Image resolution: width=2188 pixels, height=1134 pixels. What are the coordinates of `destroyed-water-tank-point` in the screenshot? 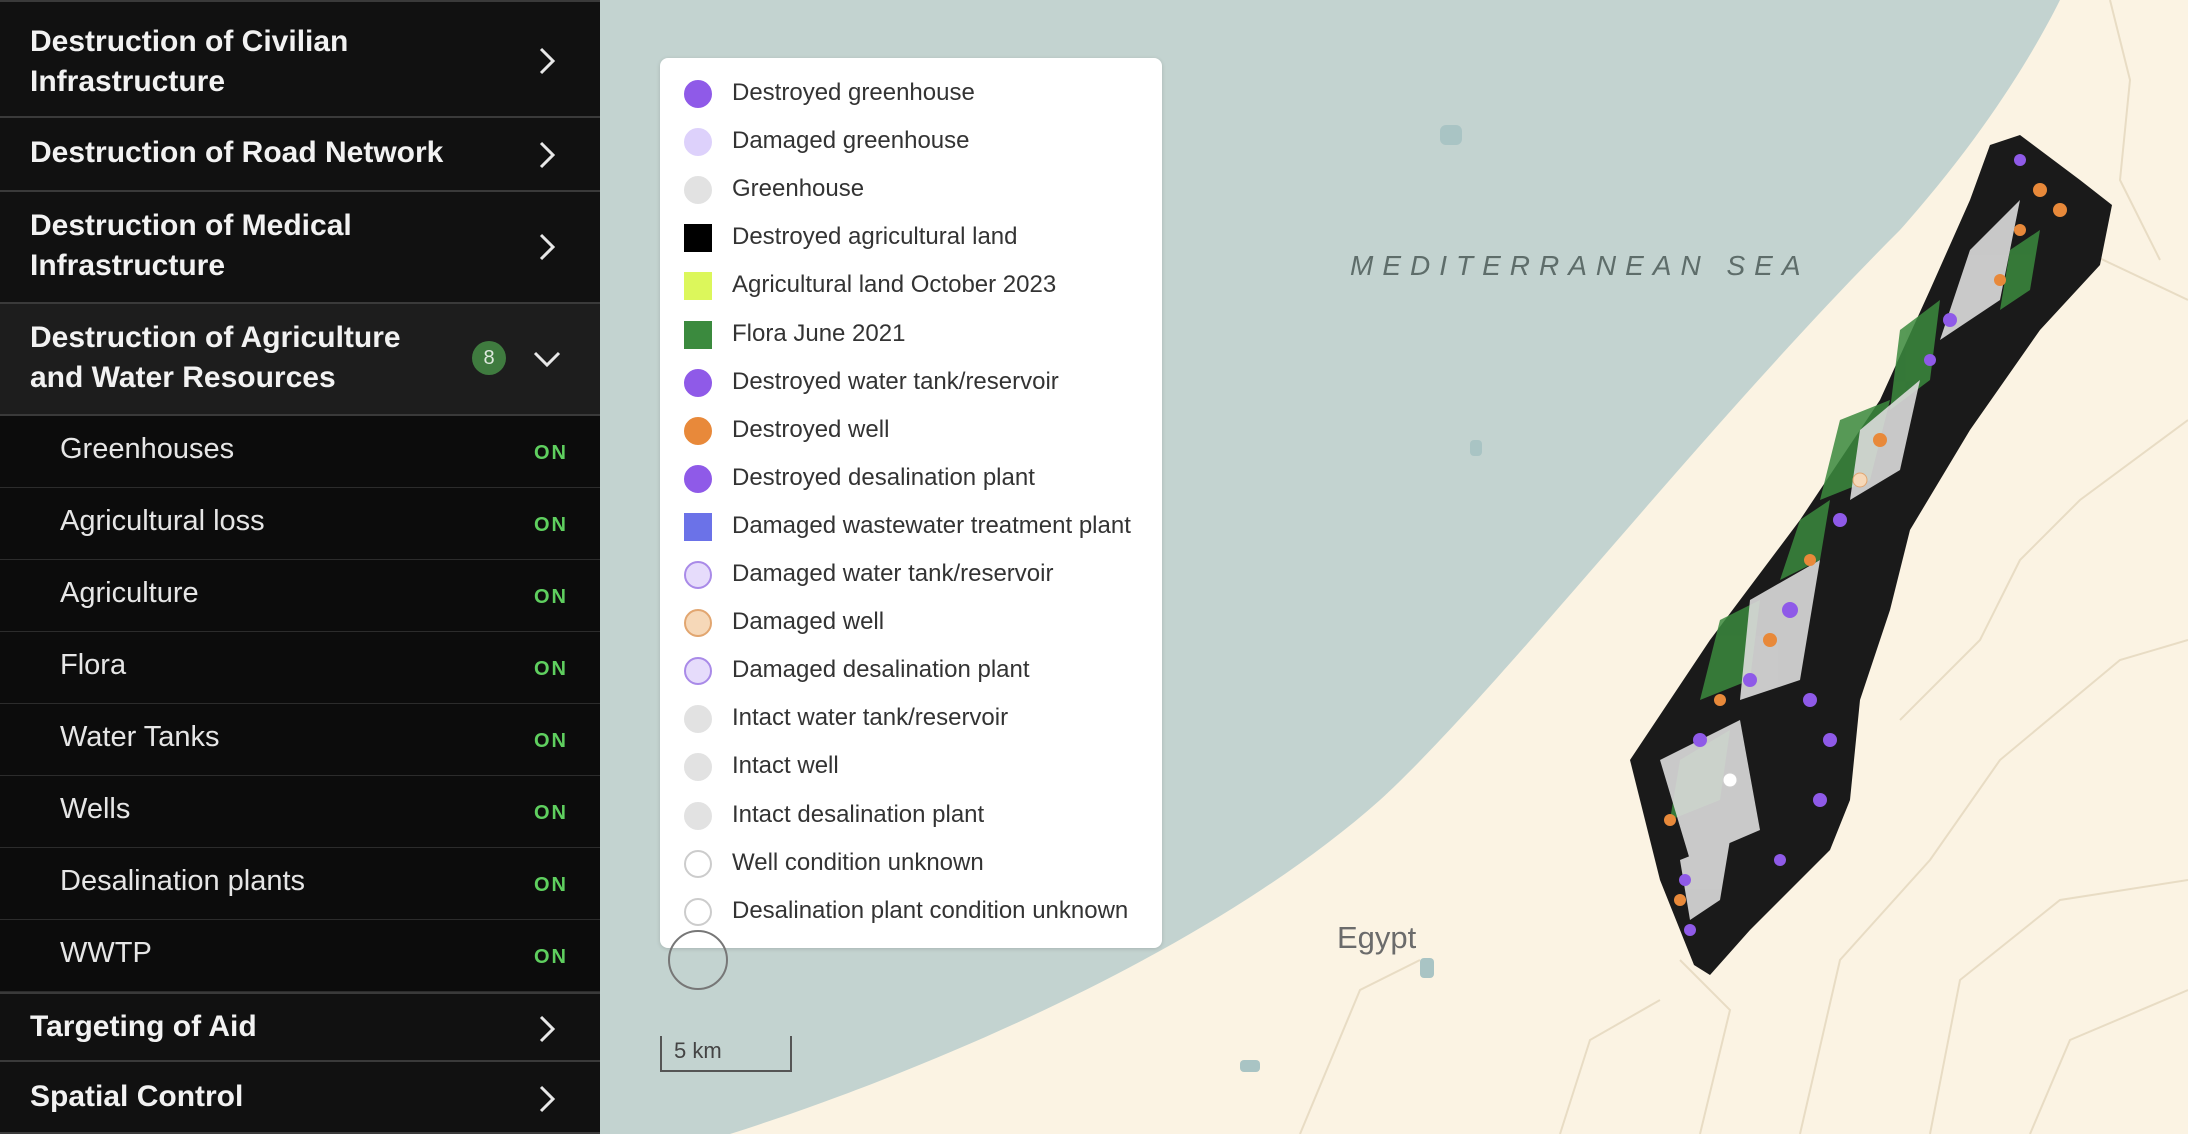 It's located at (1840, 520).